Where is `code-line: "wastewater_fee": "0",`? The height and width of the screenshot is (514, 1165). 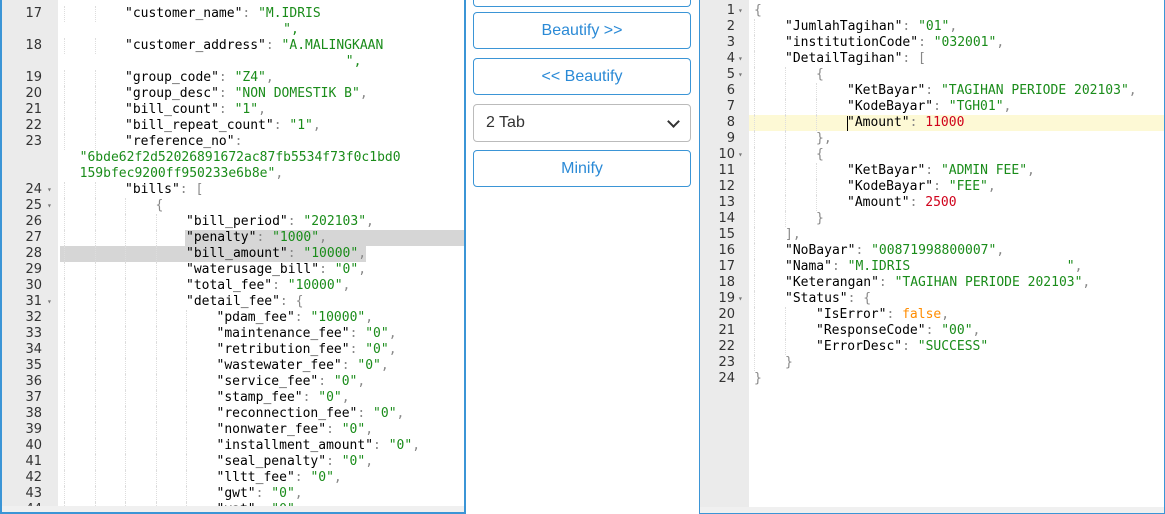
code-line: "wastewater_fee": "0", is located at coordinates (303, 366).